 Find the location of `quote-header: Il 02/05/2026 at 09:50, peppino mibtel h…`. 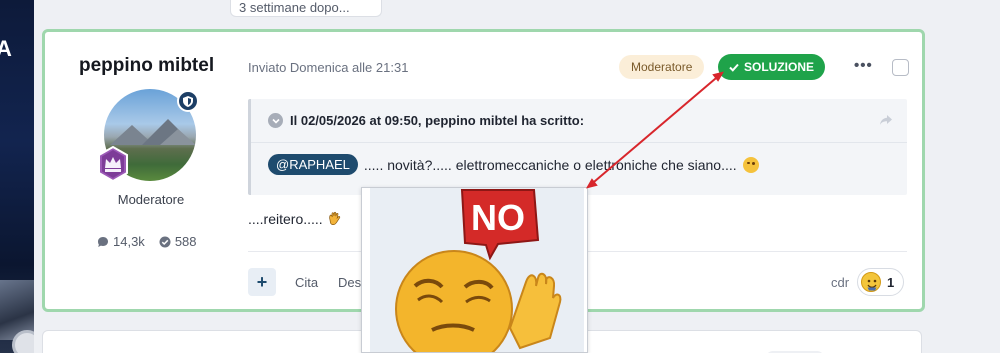

quote-header: Il 02/05/2026 at 09:50, peppino mibtel h… is located at coordinates (579, 121).